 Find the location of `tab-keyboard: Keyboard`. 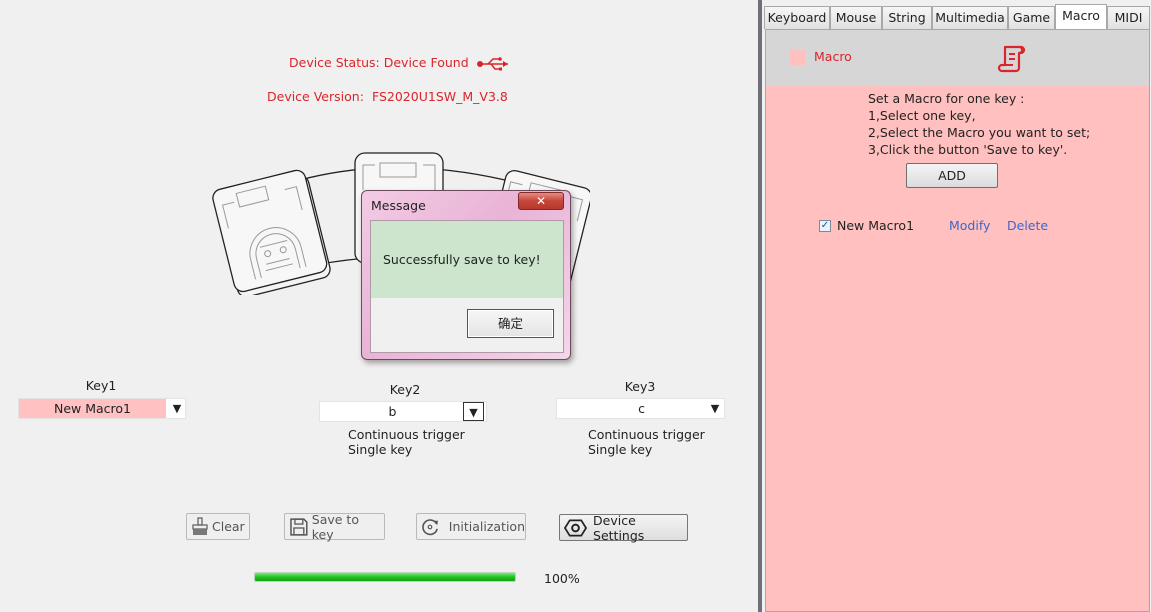

tab-keyboard: Keyboard is located at coordinates (797, 17).